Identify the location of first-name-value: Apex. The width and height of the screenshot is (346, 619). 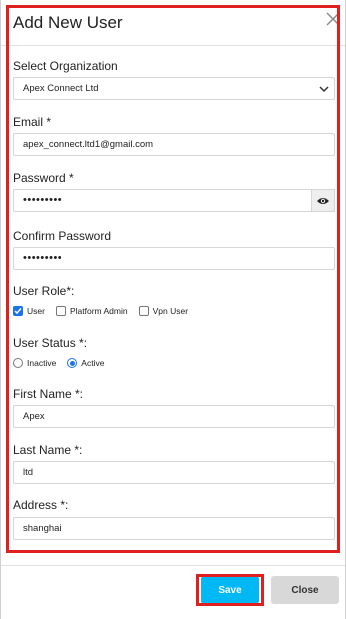
(34, 416).